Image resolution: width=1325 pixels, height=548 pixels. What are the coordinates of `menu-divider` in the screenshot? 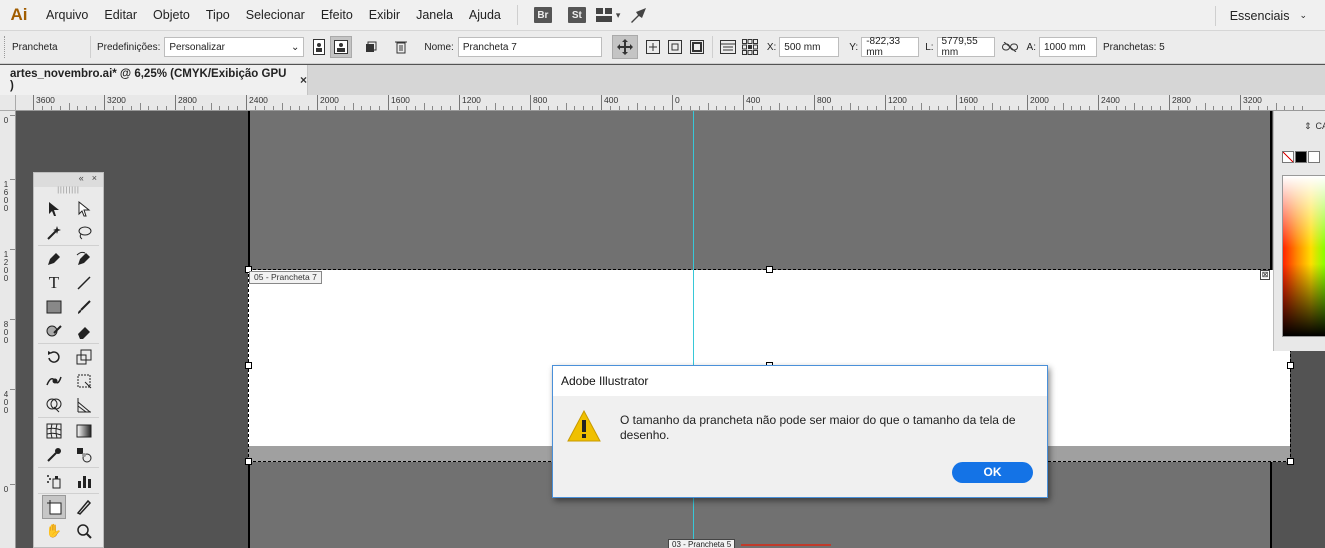 It's located at (517, 15).